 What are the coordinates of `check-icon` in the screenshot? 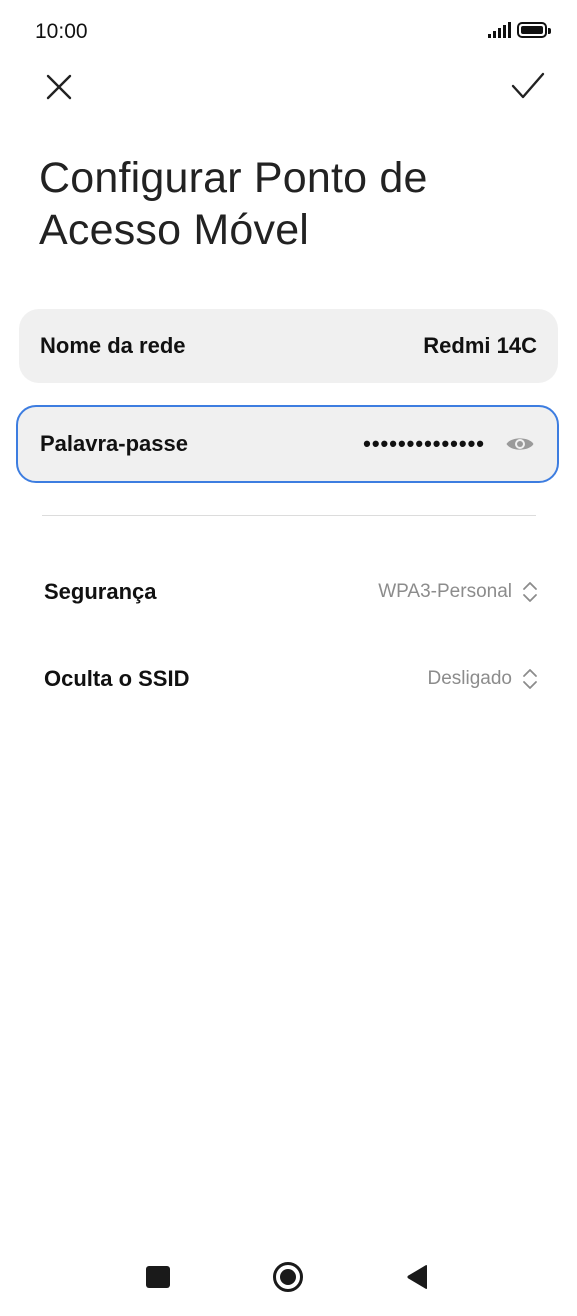 It's located at (528, 85).